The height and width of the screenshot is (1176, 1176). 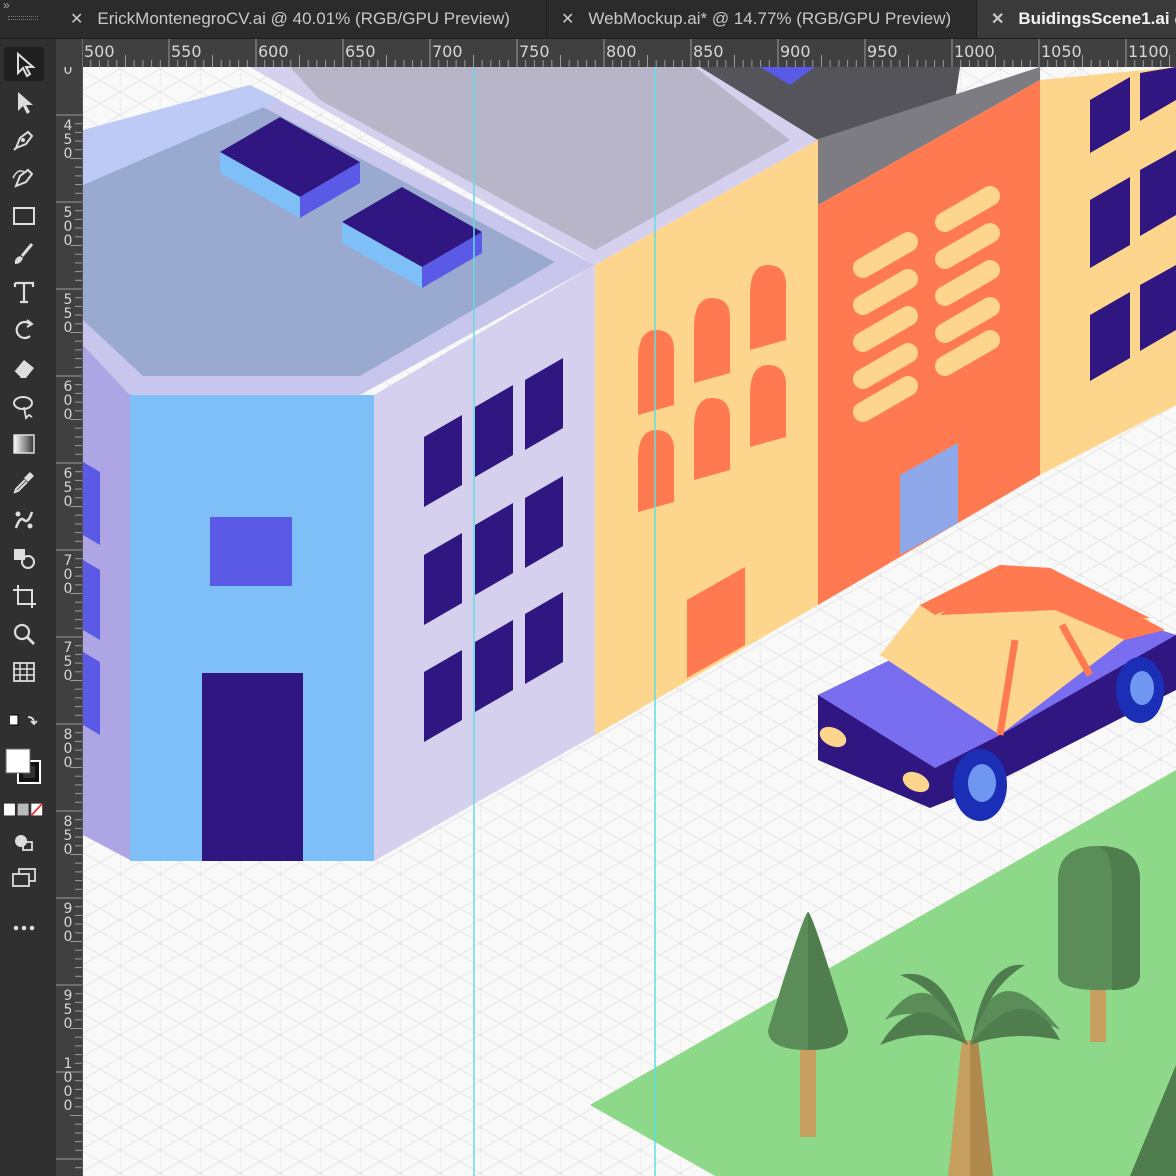 I want to click on fill-stroke-swatch-icon, so click(x=23, y=766).